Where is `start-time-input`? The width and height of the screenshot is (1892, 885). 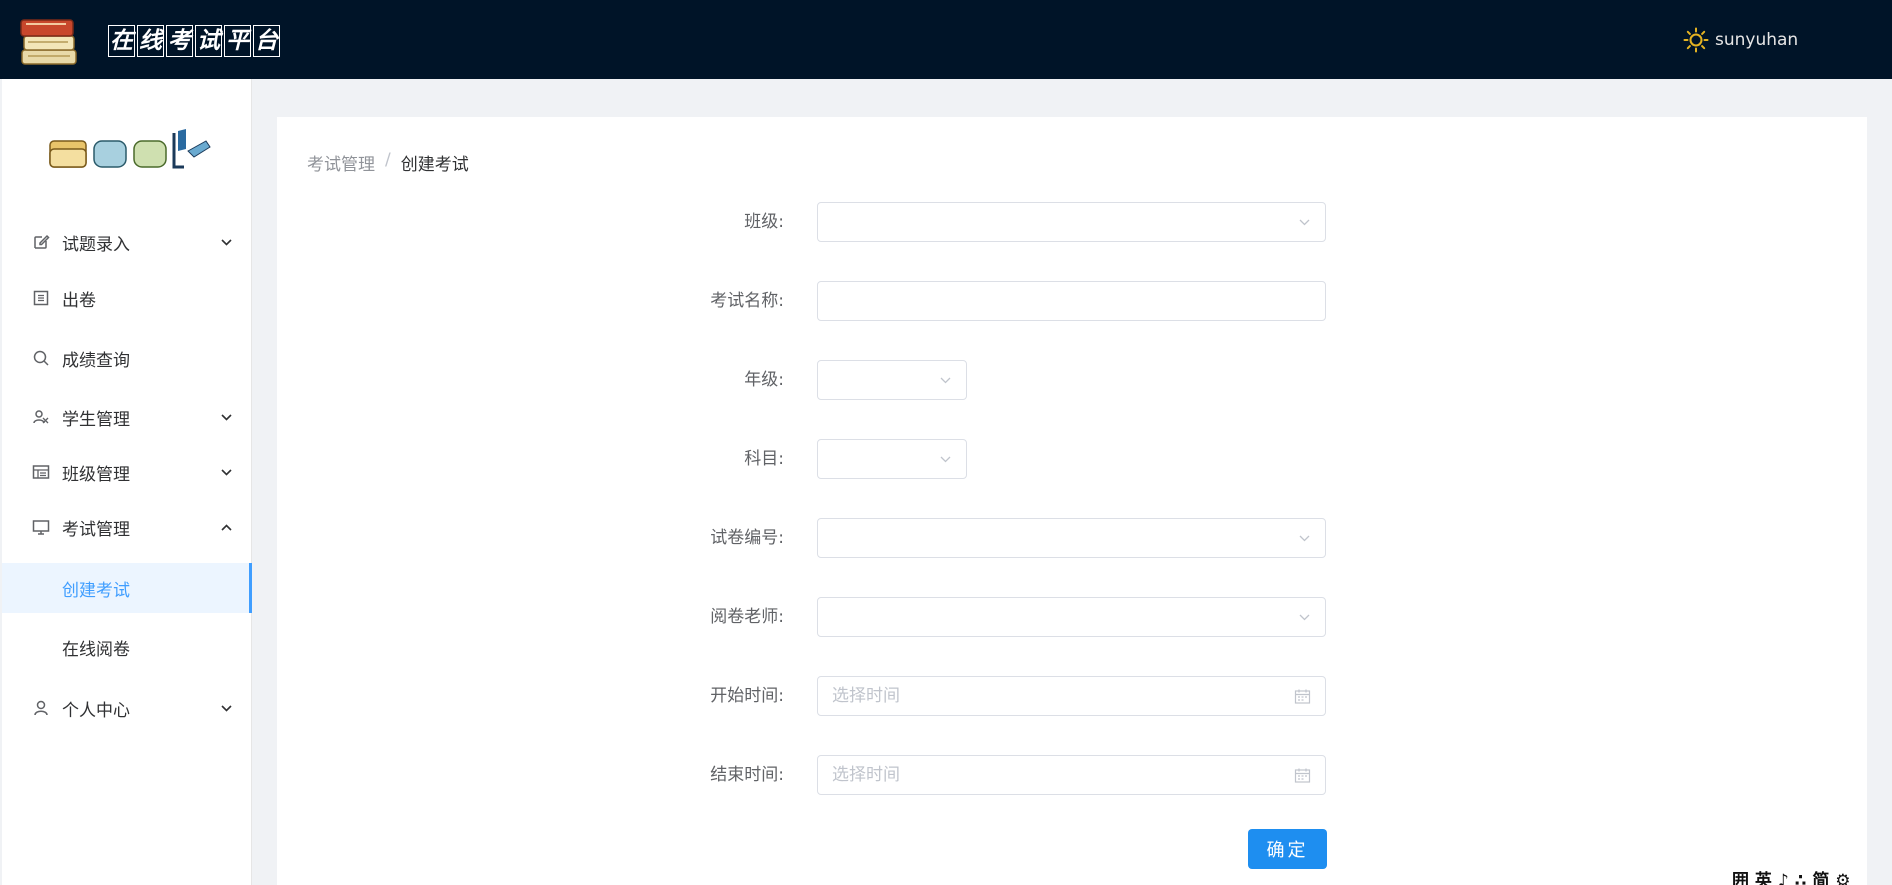
start-time-input is located at coordinates (1071, 696).